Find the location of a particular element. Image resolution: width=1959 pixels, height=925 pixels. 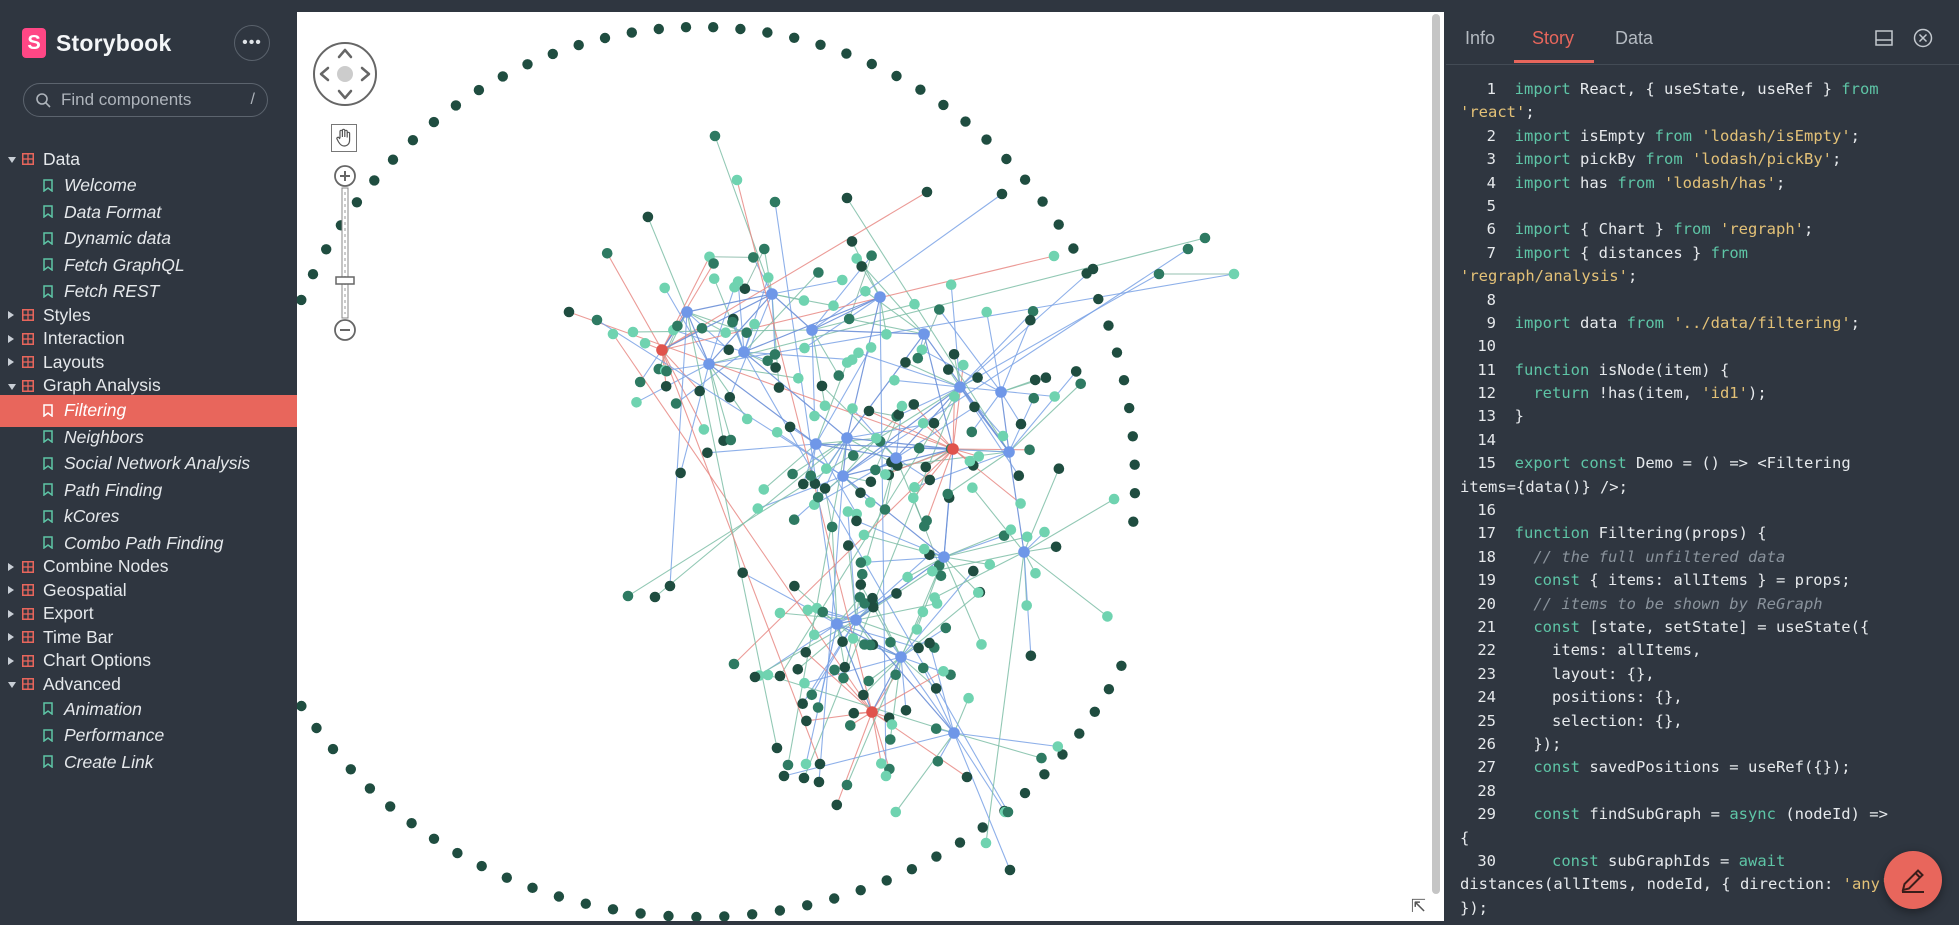

sidebar-item-label: Animation is located at coordinates (103, 708).